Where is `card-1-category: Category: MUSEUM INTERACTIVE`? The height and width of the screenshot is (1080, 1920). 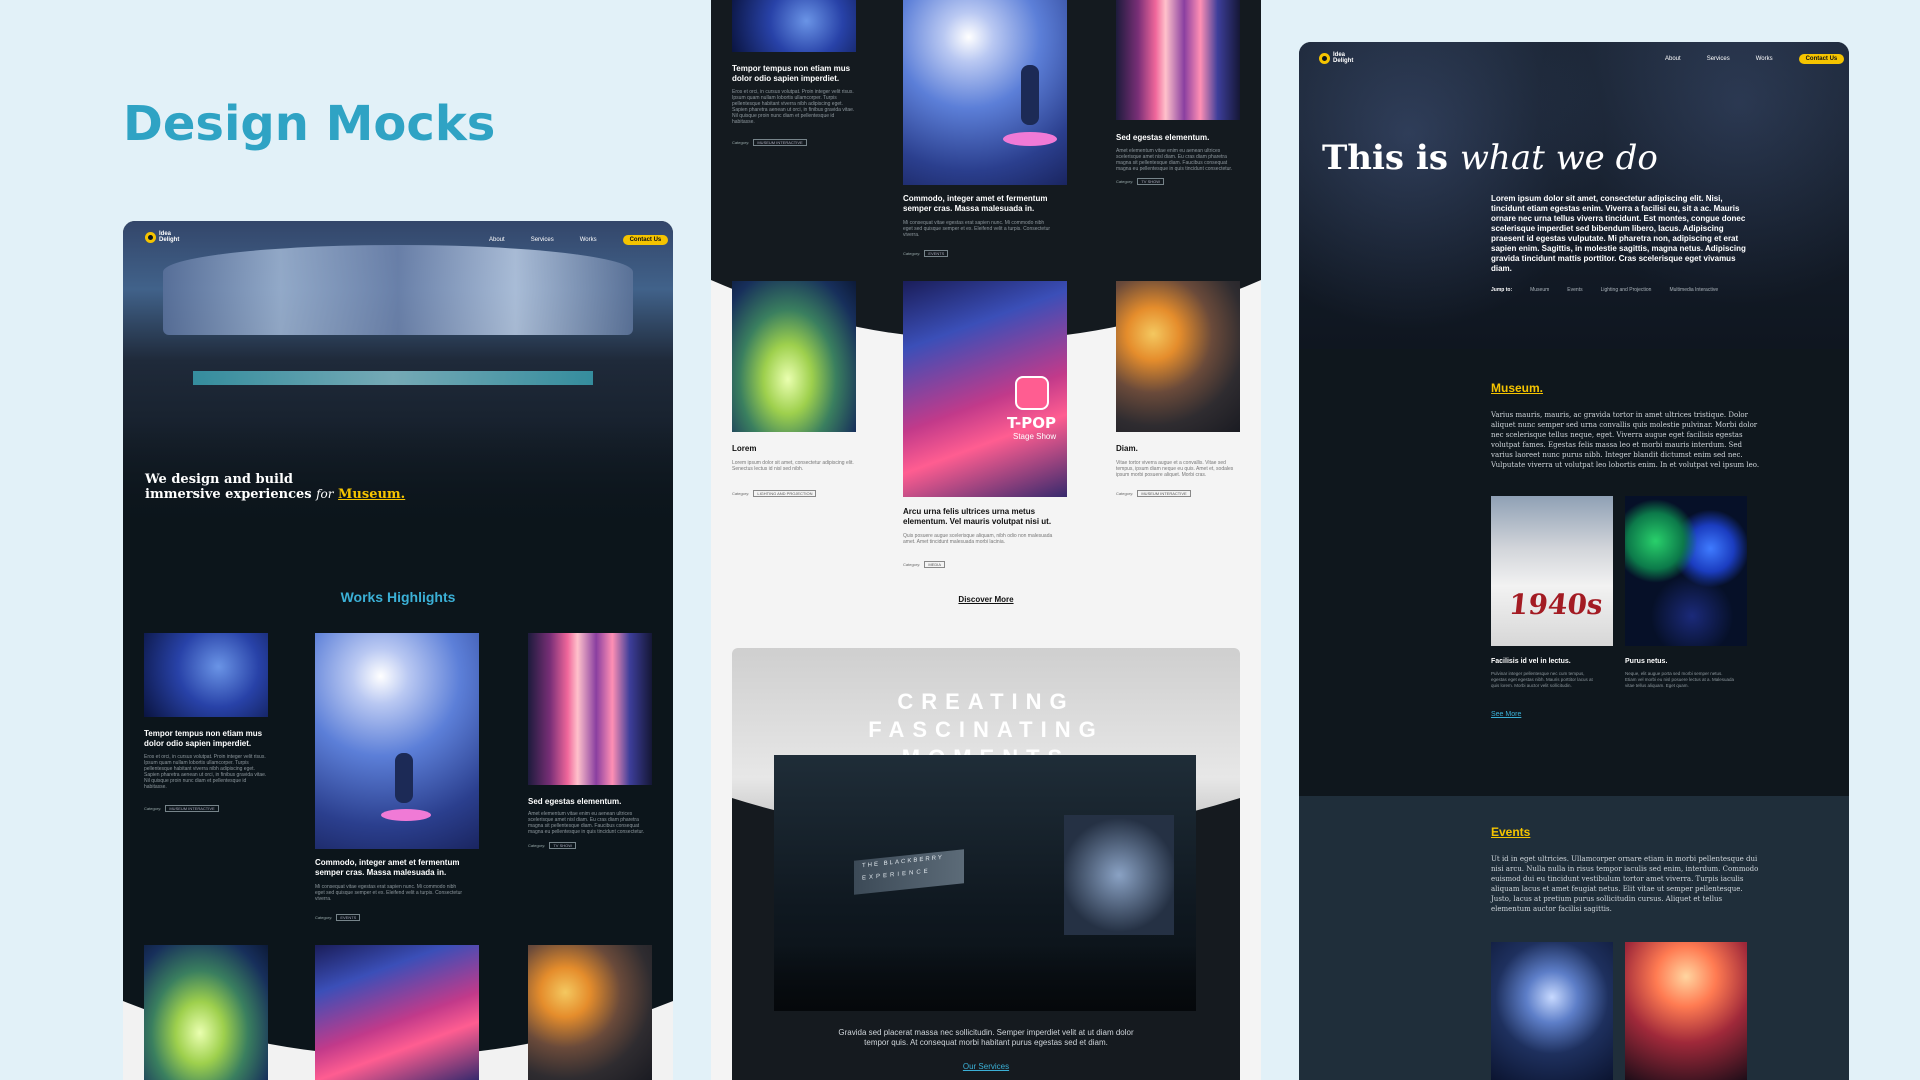 card-1-category: Category: MUSEUM INTERACTIVE is located at coordinates (181, 808).